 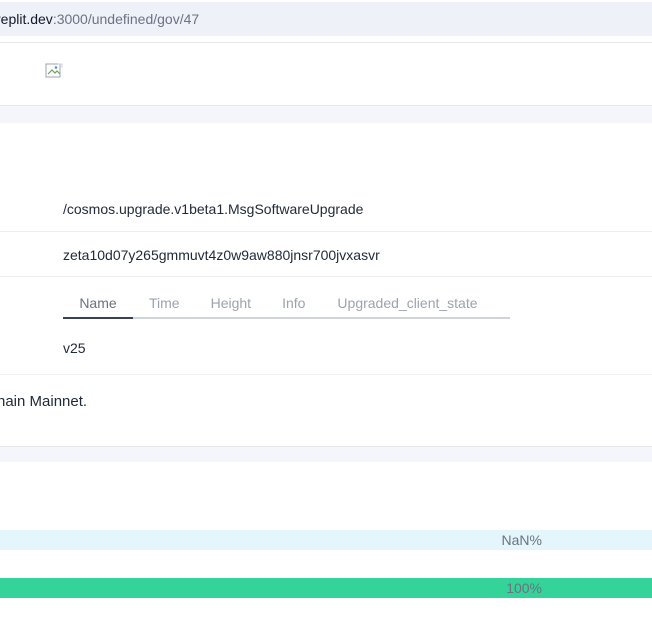 What do you see at coordinates (326, 540) in the screenshot?
I see `tally-progress-bar-1: NaN%` at bounding box center [326, 540].